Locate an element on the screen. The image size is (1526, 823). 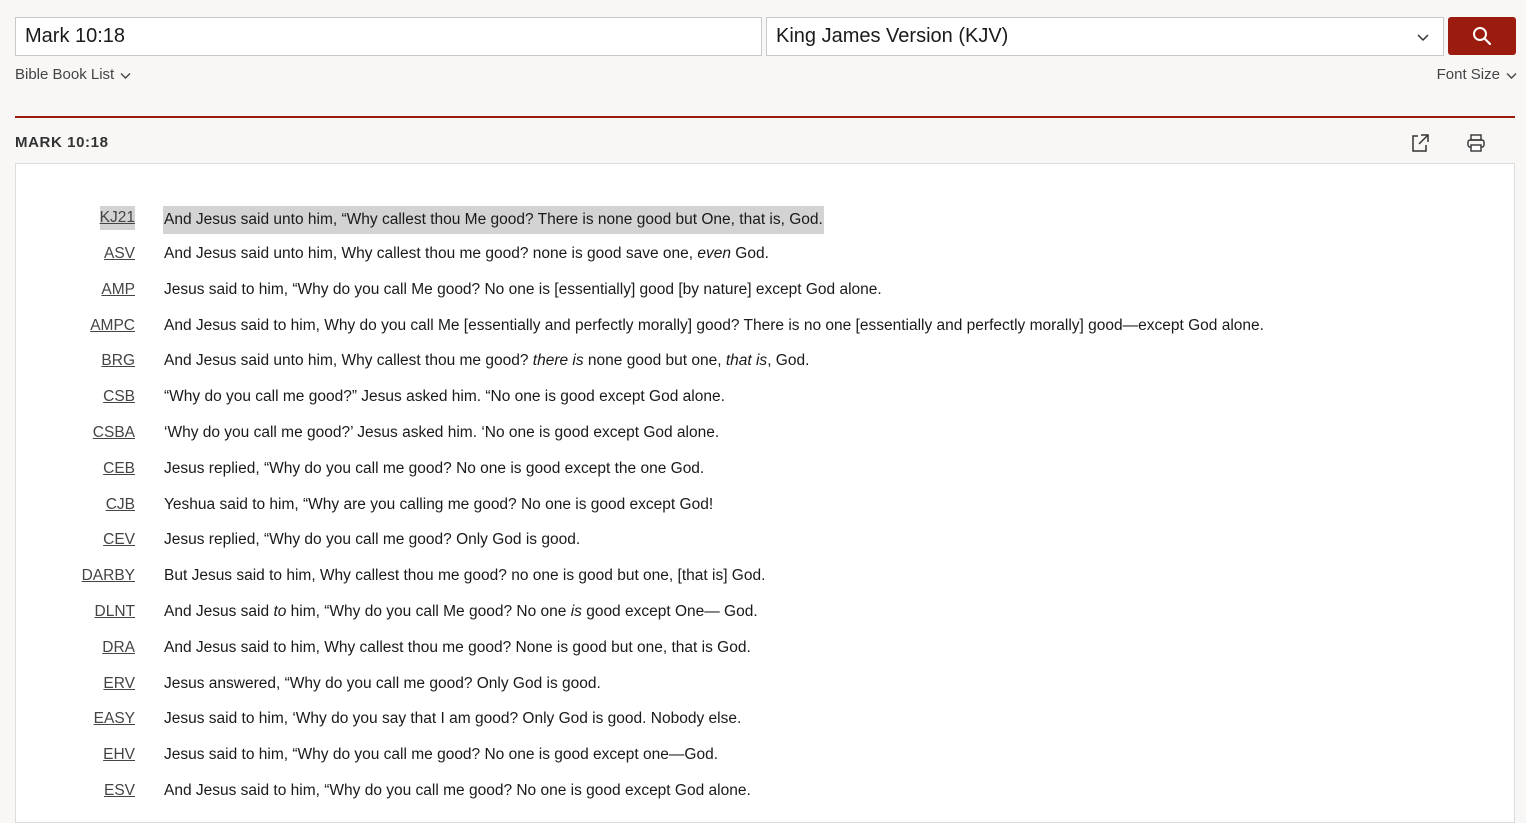
version-link: CEV is located at coordinates (119, 540).